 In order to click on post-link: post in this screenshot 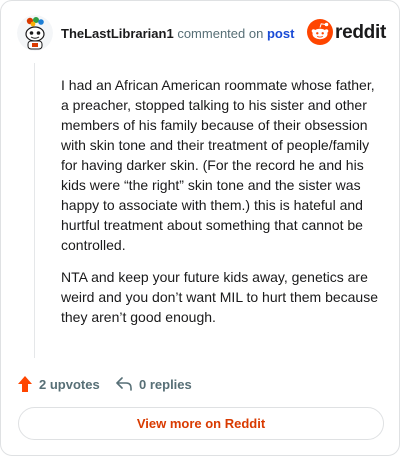, I will do `click(280, 33)`.